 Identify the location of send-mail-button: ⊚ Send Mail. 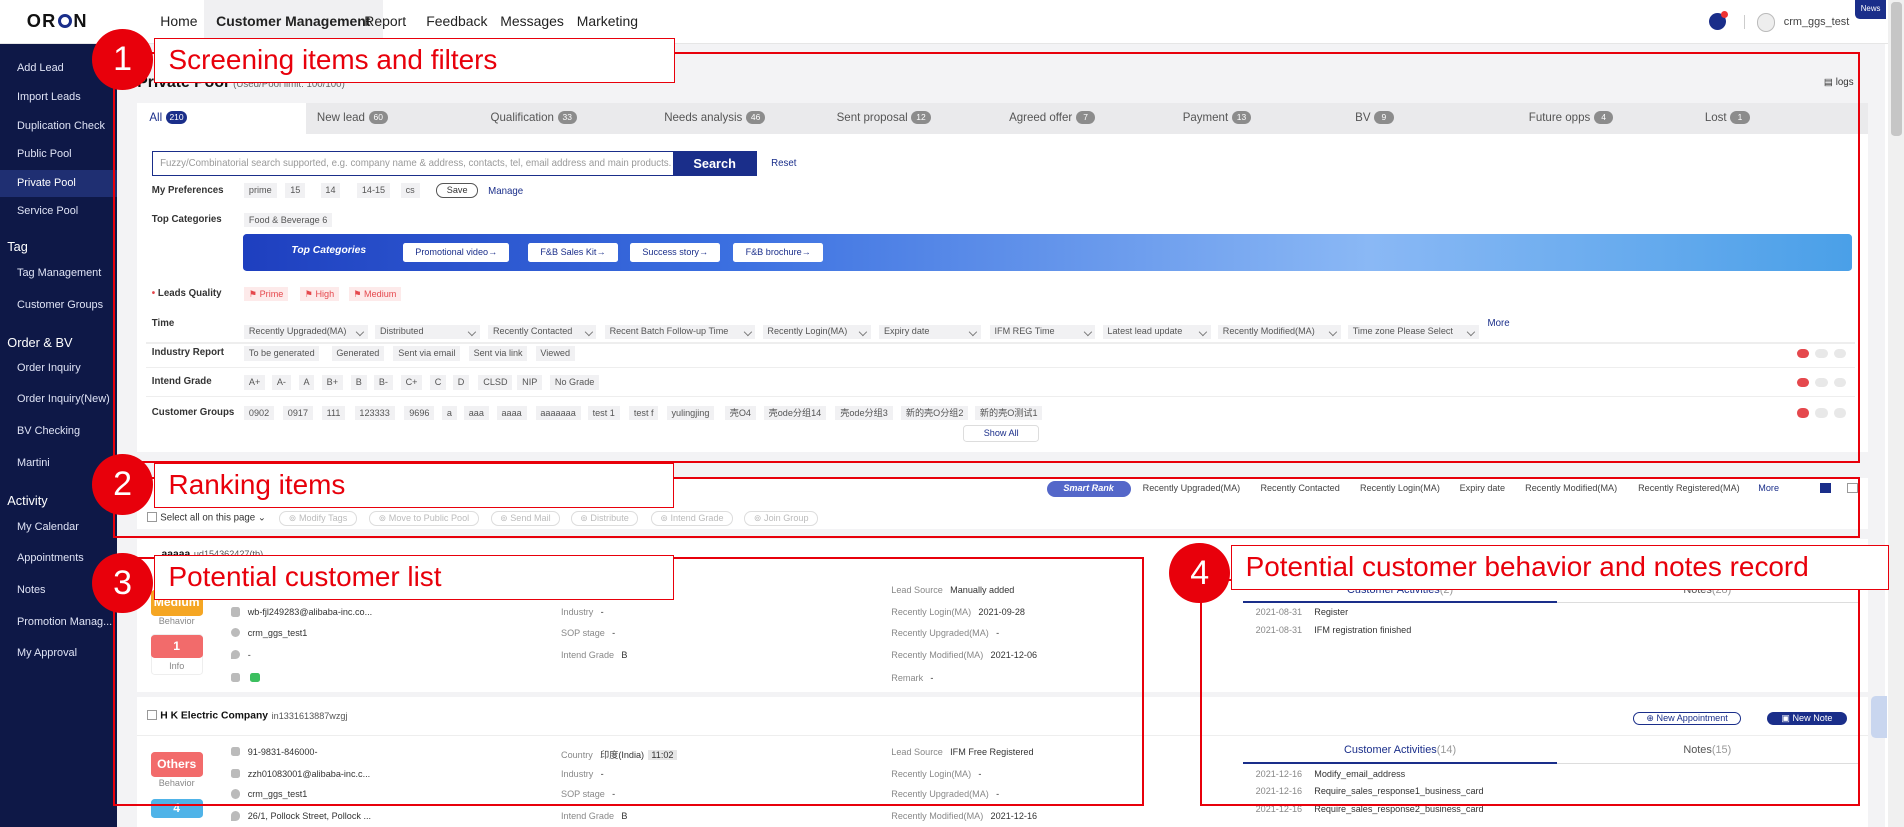
(525, 518).